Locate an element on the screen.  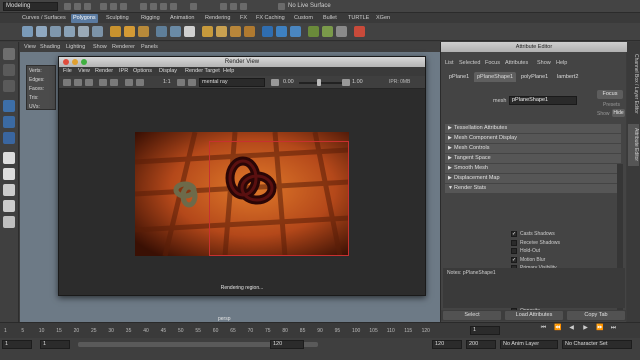
render-stat-checkbox: Hold-Out is located at coordinates (566, 251).